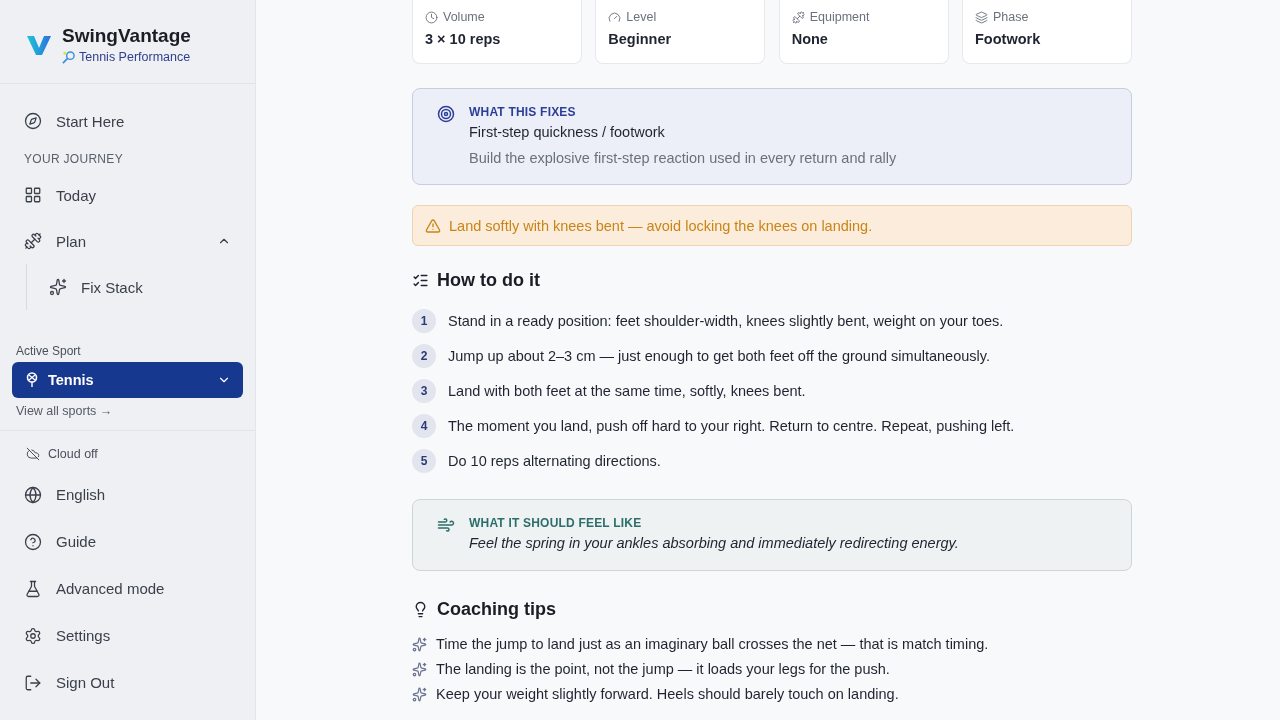 The image size is (1280, 720). Describe the element at coordinates (420, 280) in the screenshot. I see `checklist-icon` at that location.